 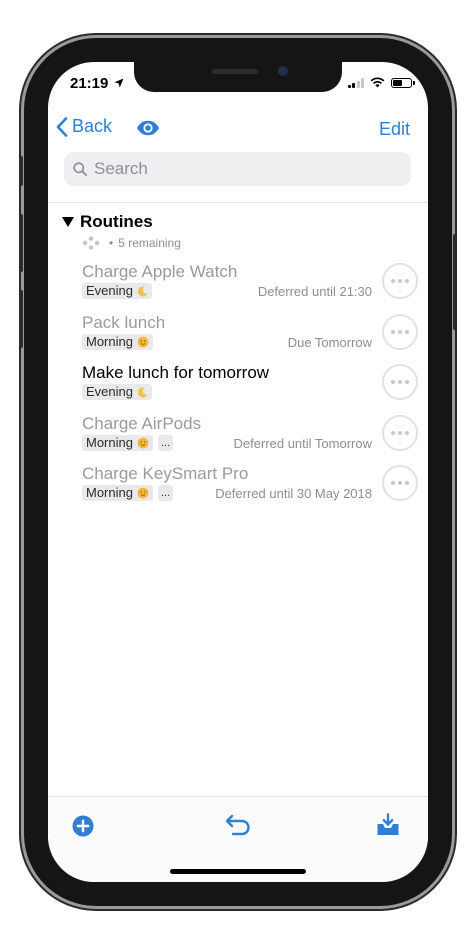 I want to click on wifi-icon, so click(x=377, y=82).